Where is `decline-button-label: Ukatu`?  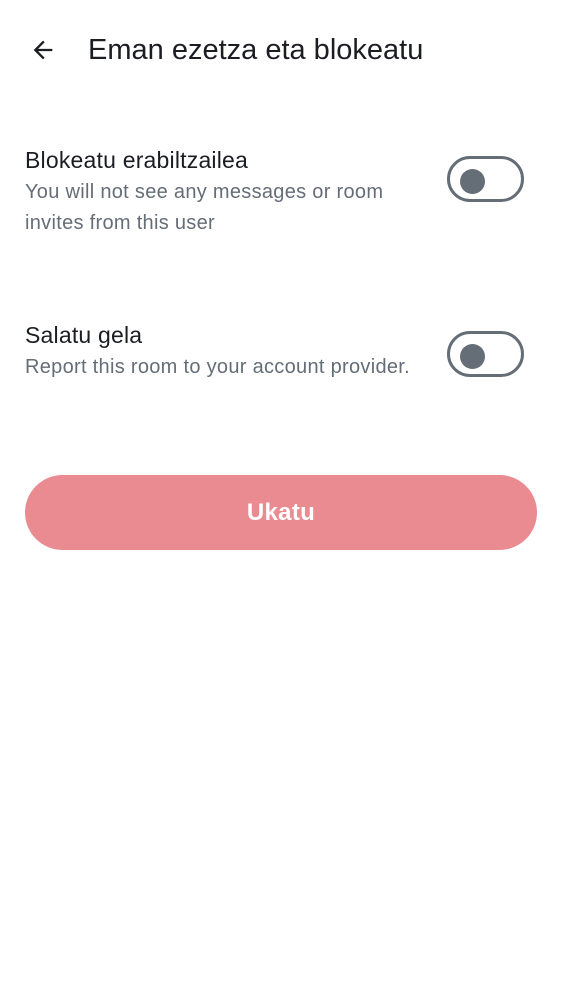
decline-button-label: Ukatu is located at coordinates (281, 512).